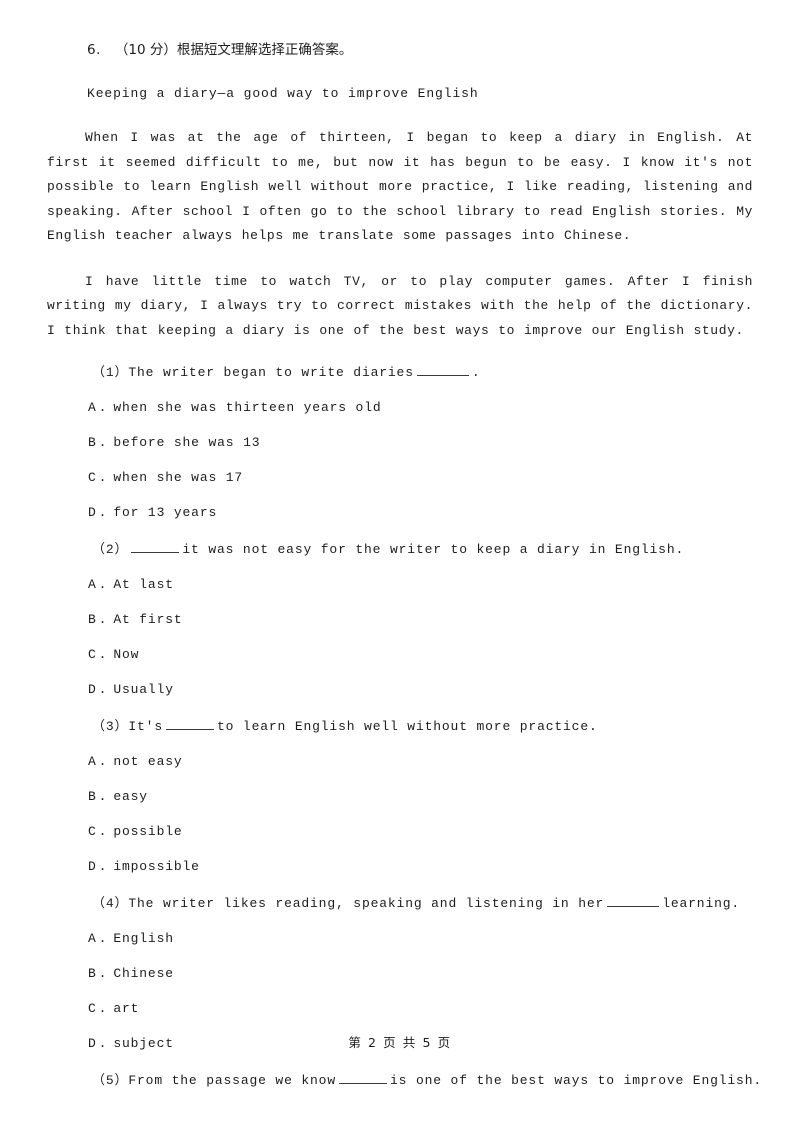  I want to click on question-number-1: （1）, so click(110, 372).